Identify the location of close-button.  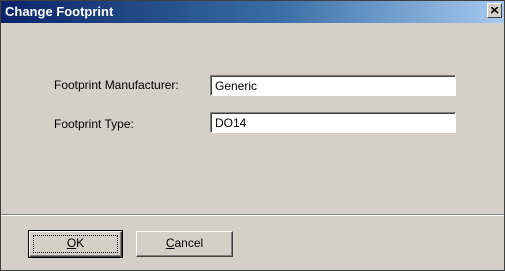
(494, 10).